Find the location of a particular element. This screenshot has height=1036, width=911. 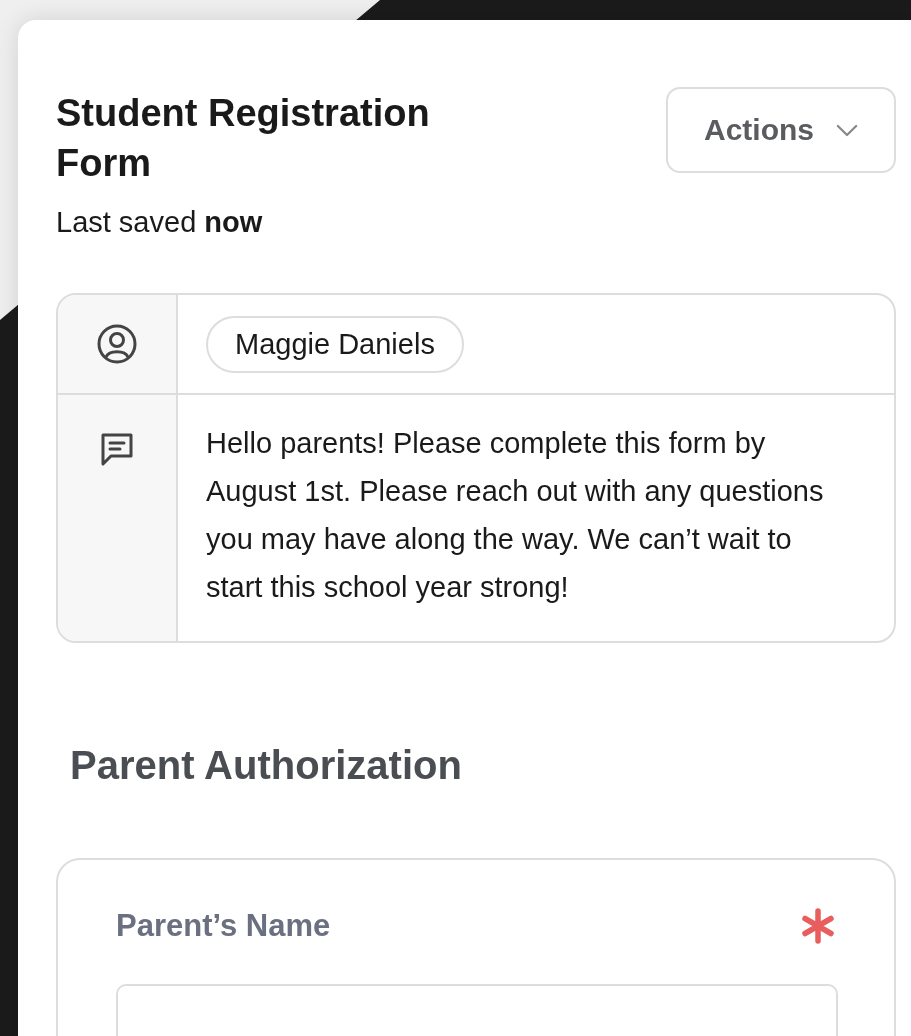

input-field is located at coordinates (477, 1010).